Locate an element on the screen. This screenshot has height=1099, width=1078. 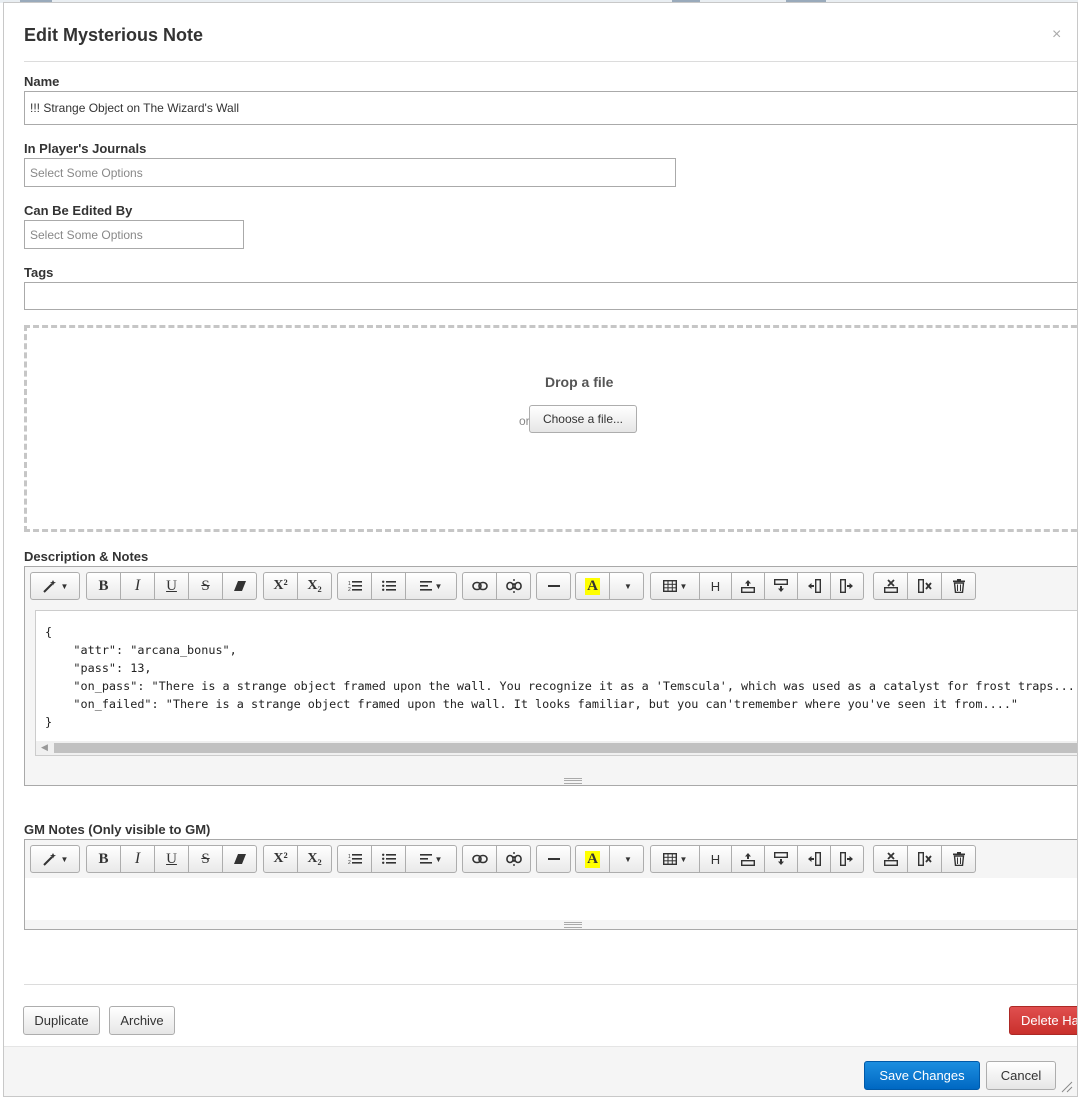
close-icon: × is located at coordinates (1056, 35).